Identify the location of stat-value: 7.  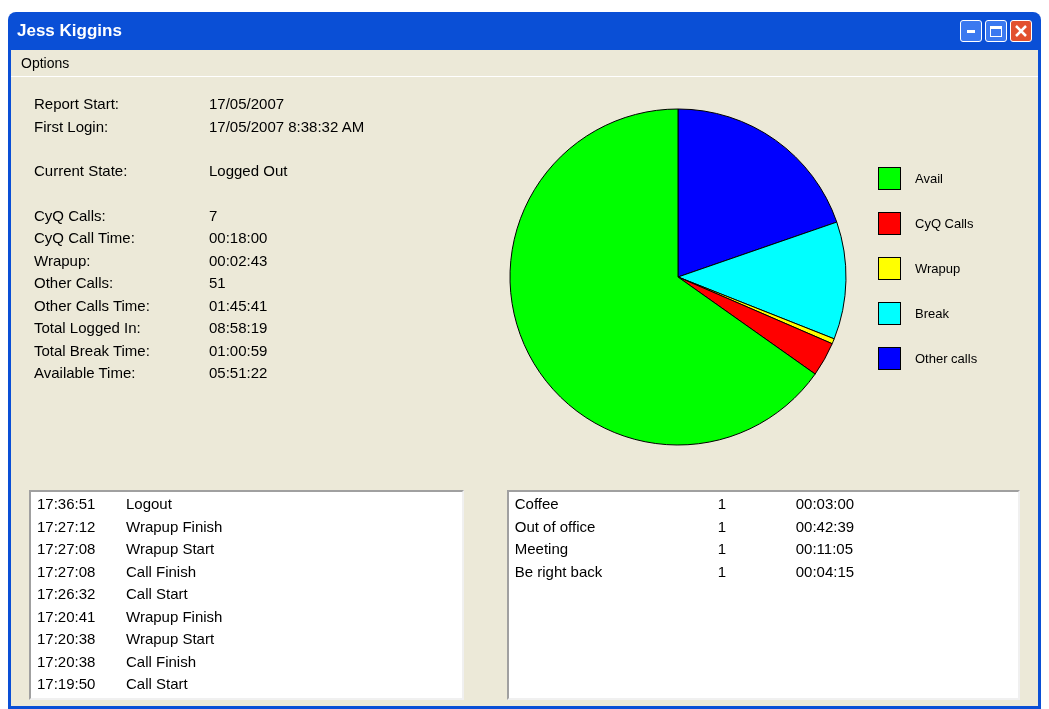
(213, 215).